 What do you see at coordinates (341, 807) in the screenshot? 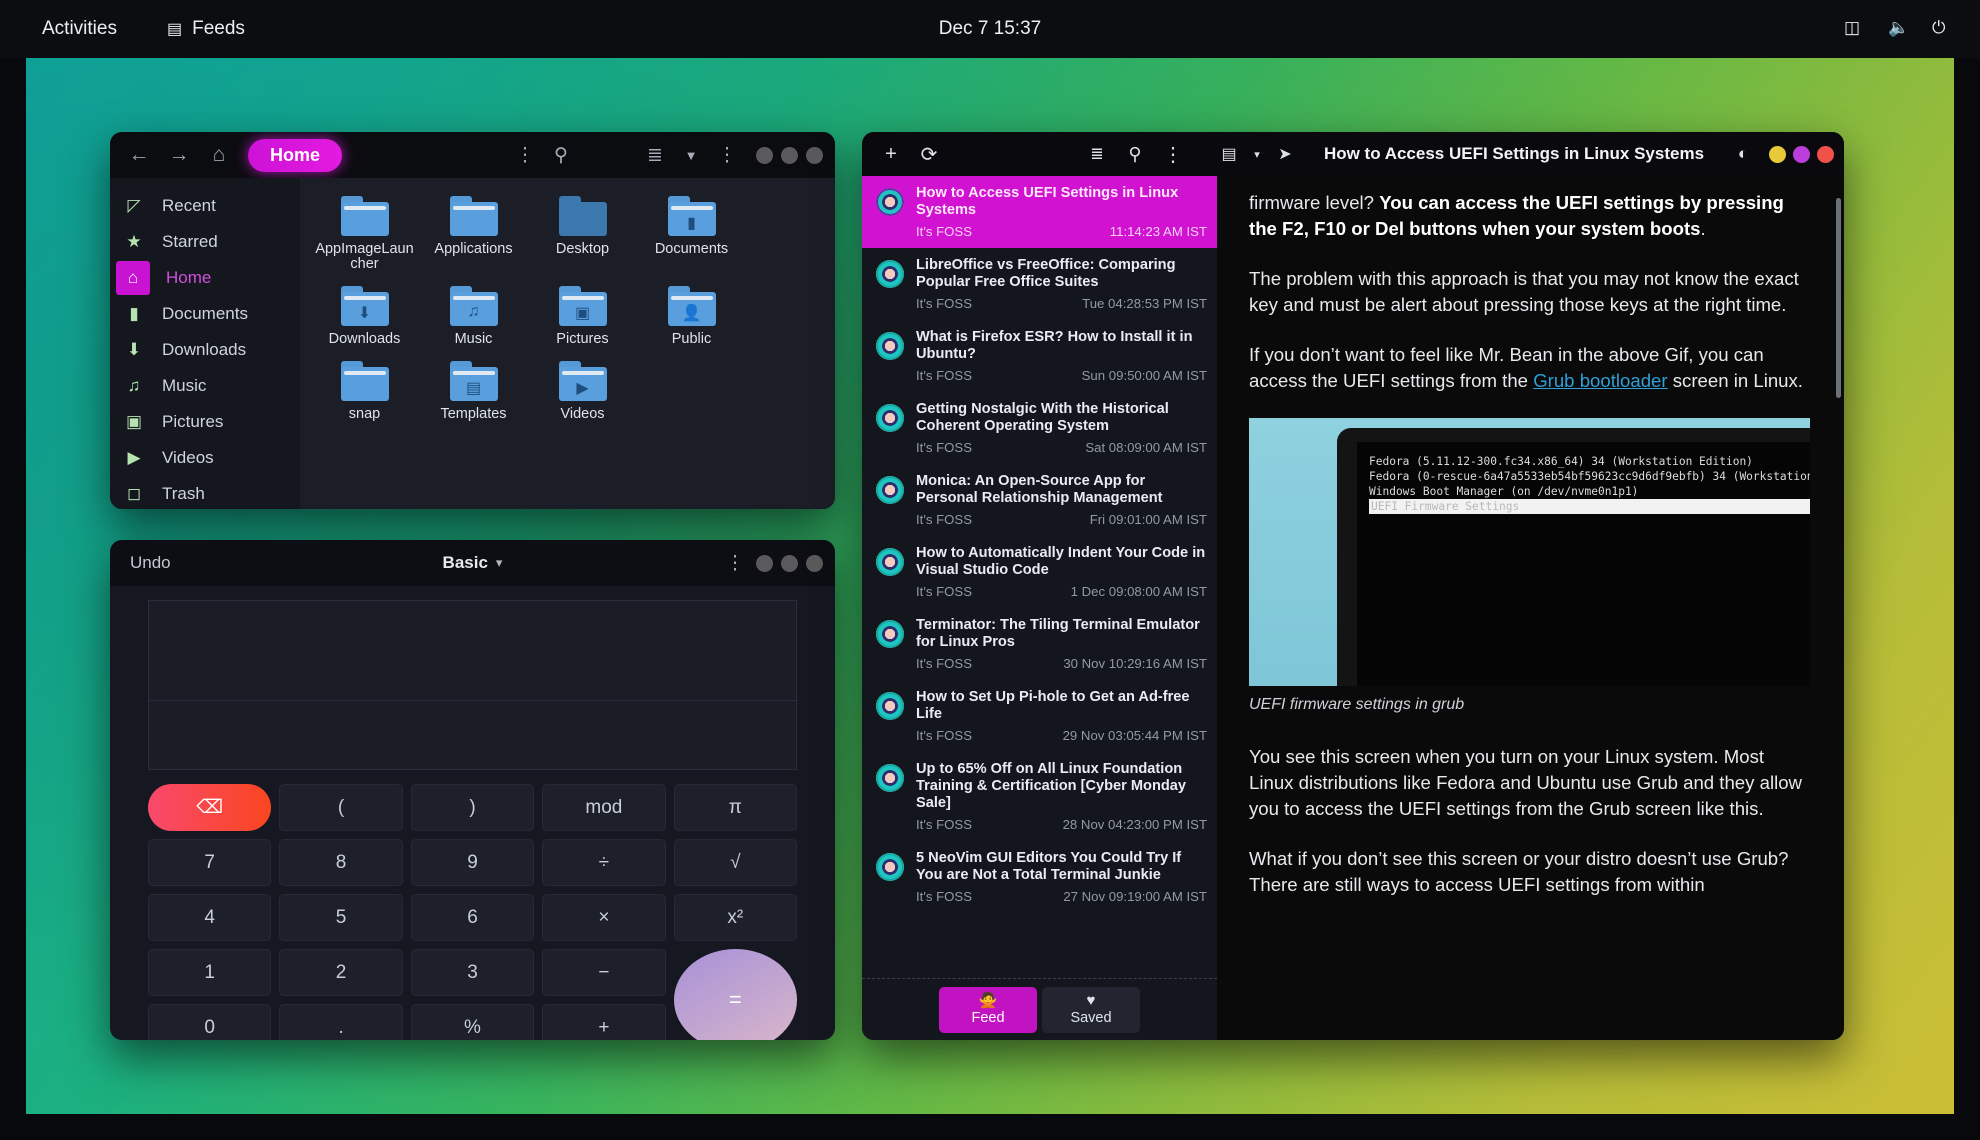
I see `open-paren-key: (` at bounding box center [341, 807].